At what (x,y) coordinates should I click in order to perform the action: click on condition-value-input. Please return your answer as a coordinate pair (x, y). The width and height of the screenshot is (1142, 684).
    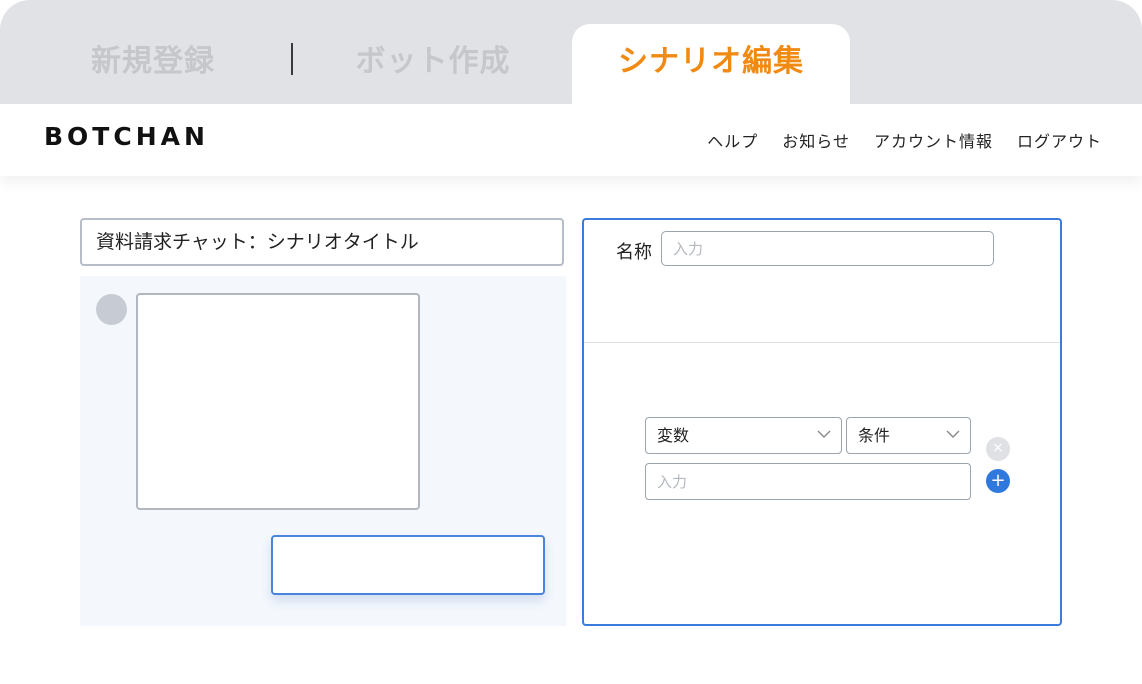
    Looking at the image, I should click on (808, 481).